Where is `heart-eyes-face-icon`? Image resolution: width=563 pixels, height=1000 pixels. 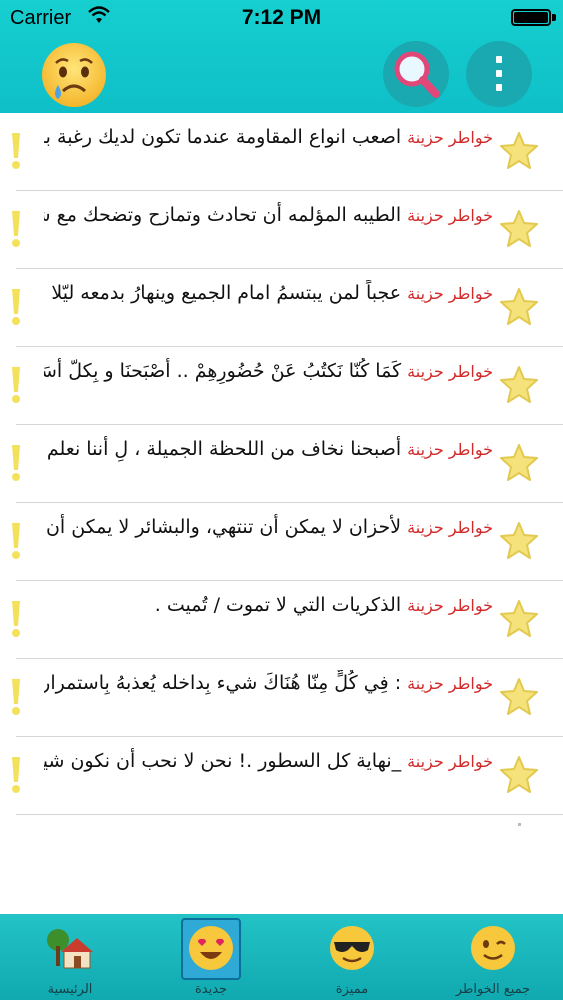 heart-eyes-face-icon is located at coordinates (211, 948).